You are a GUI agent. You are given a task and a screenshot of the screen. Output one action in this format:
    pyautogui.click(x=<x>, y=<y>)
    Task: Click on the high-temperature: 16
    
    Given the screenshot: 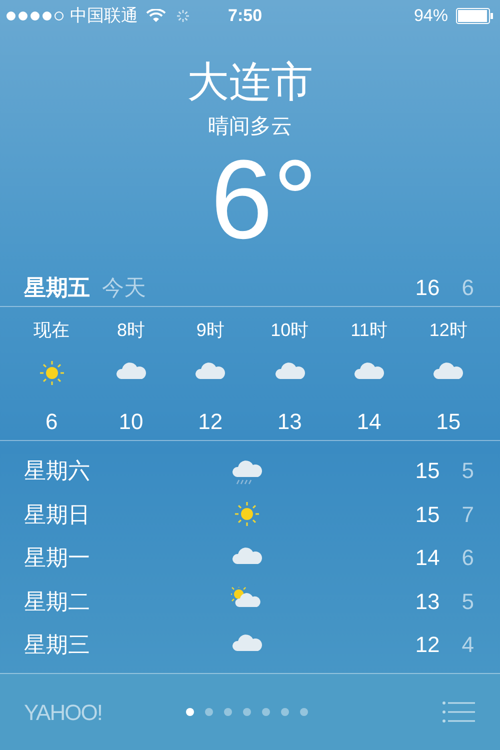 What is the action you would take?
    pyautogui.click(x=427, y=288)
    